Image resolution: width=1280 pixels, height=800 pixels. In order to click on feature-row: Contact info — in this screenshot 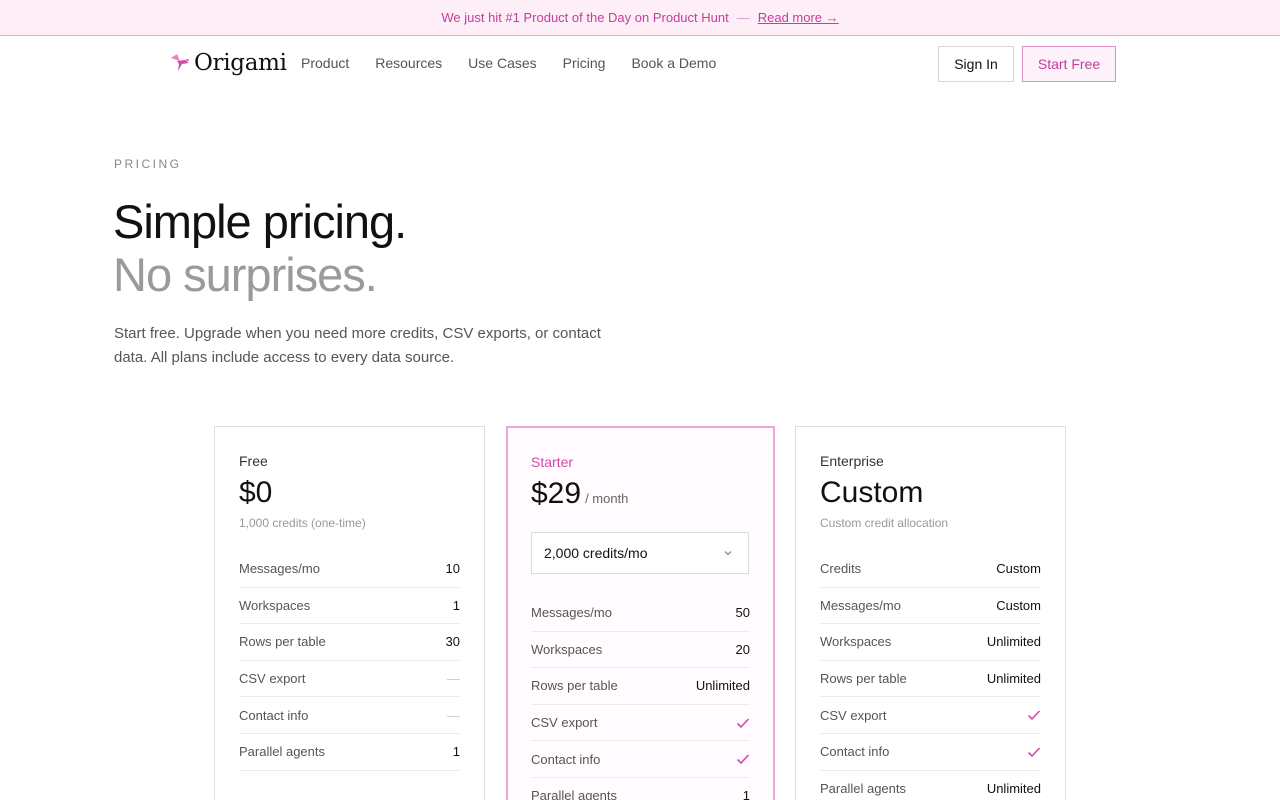, I will do `click(349, 715)`.